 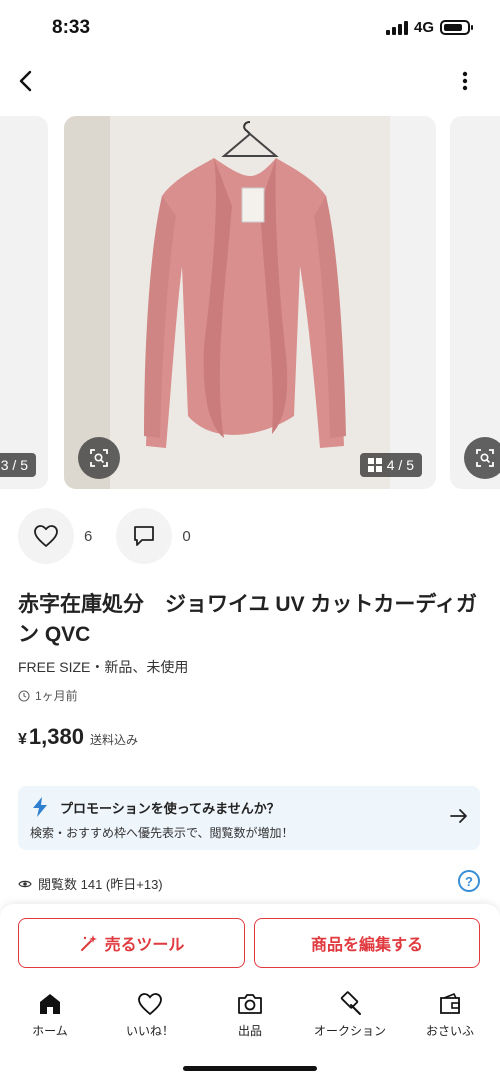 I want to click on sell-tool-label: 売るツール, so click(x=144, y=945).